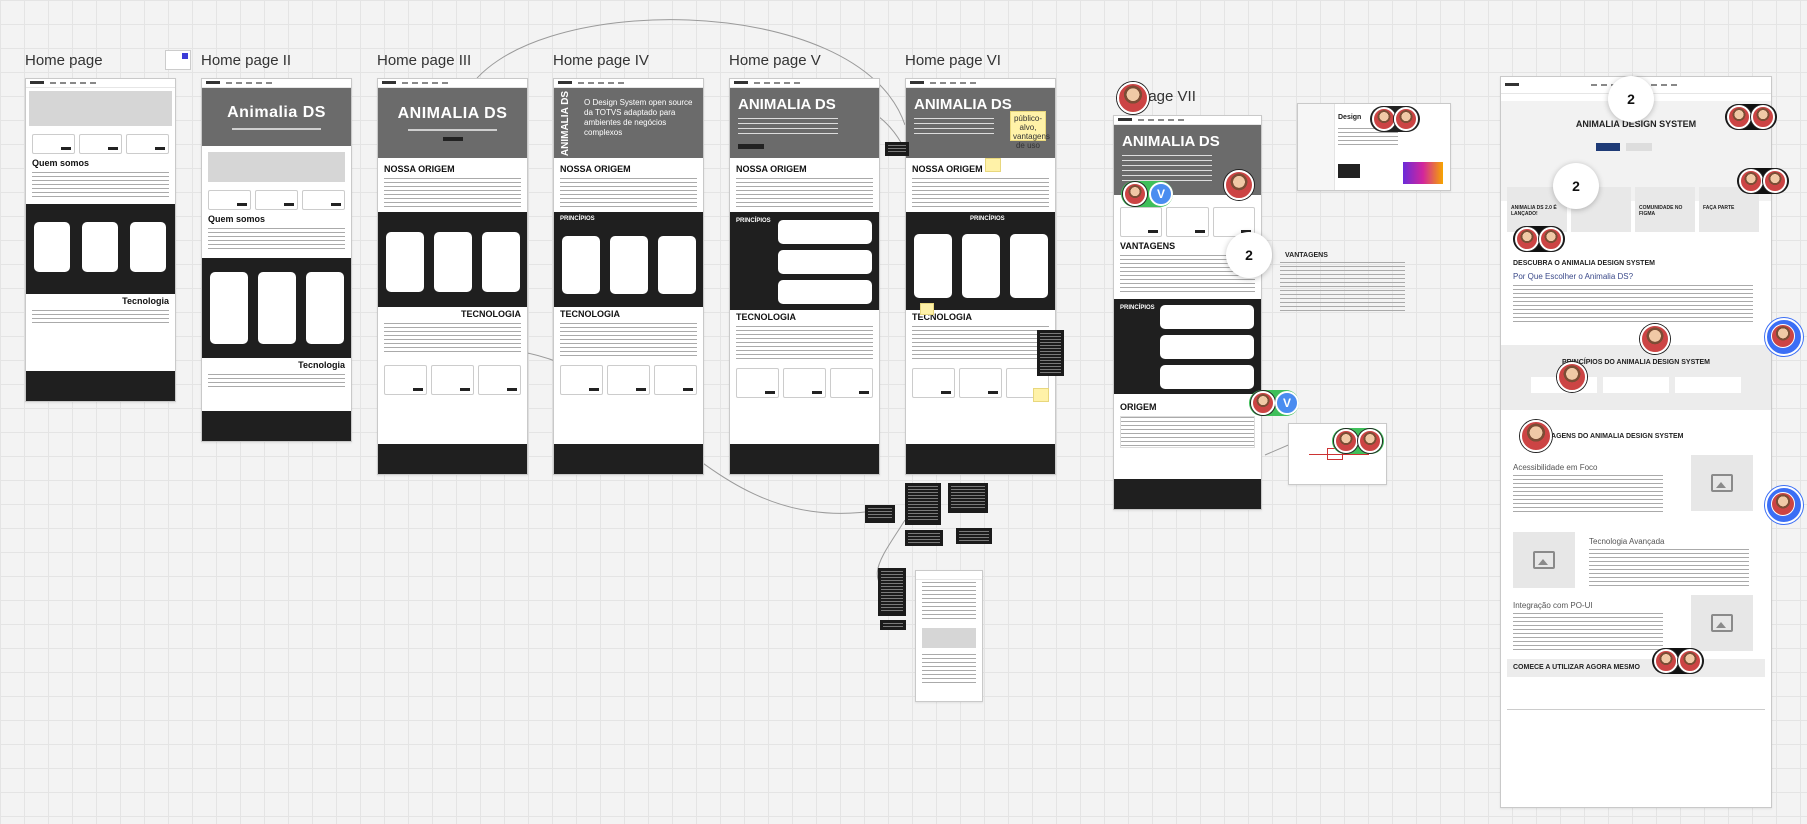 The image size is (1807, 824). I want to click on frame-title-home-page-vi: Home page VI, so click(953, 60).